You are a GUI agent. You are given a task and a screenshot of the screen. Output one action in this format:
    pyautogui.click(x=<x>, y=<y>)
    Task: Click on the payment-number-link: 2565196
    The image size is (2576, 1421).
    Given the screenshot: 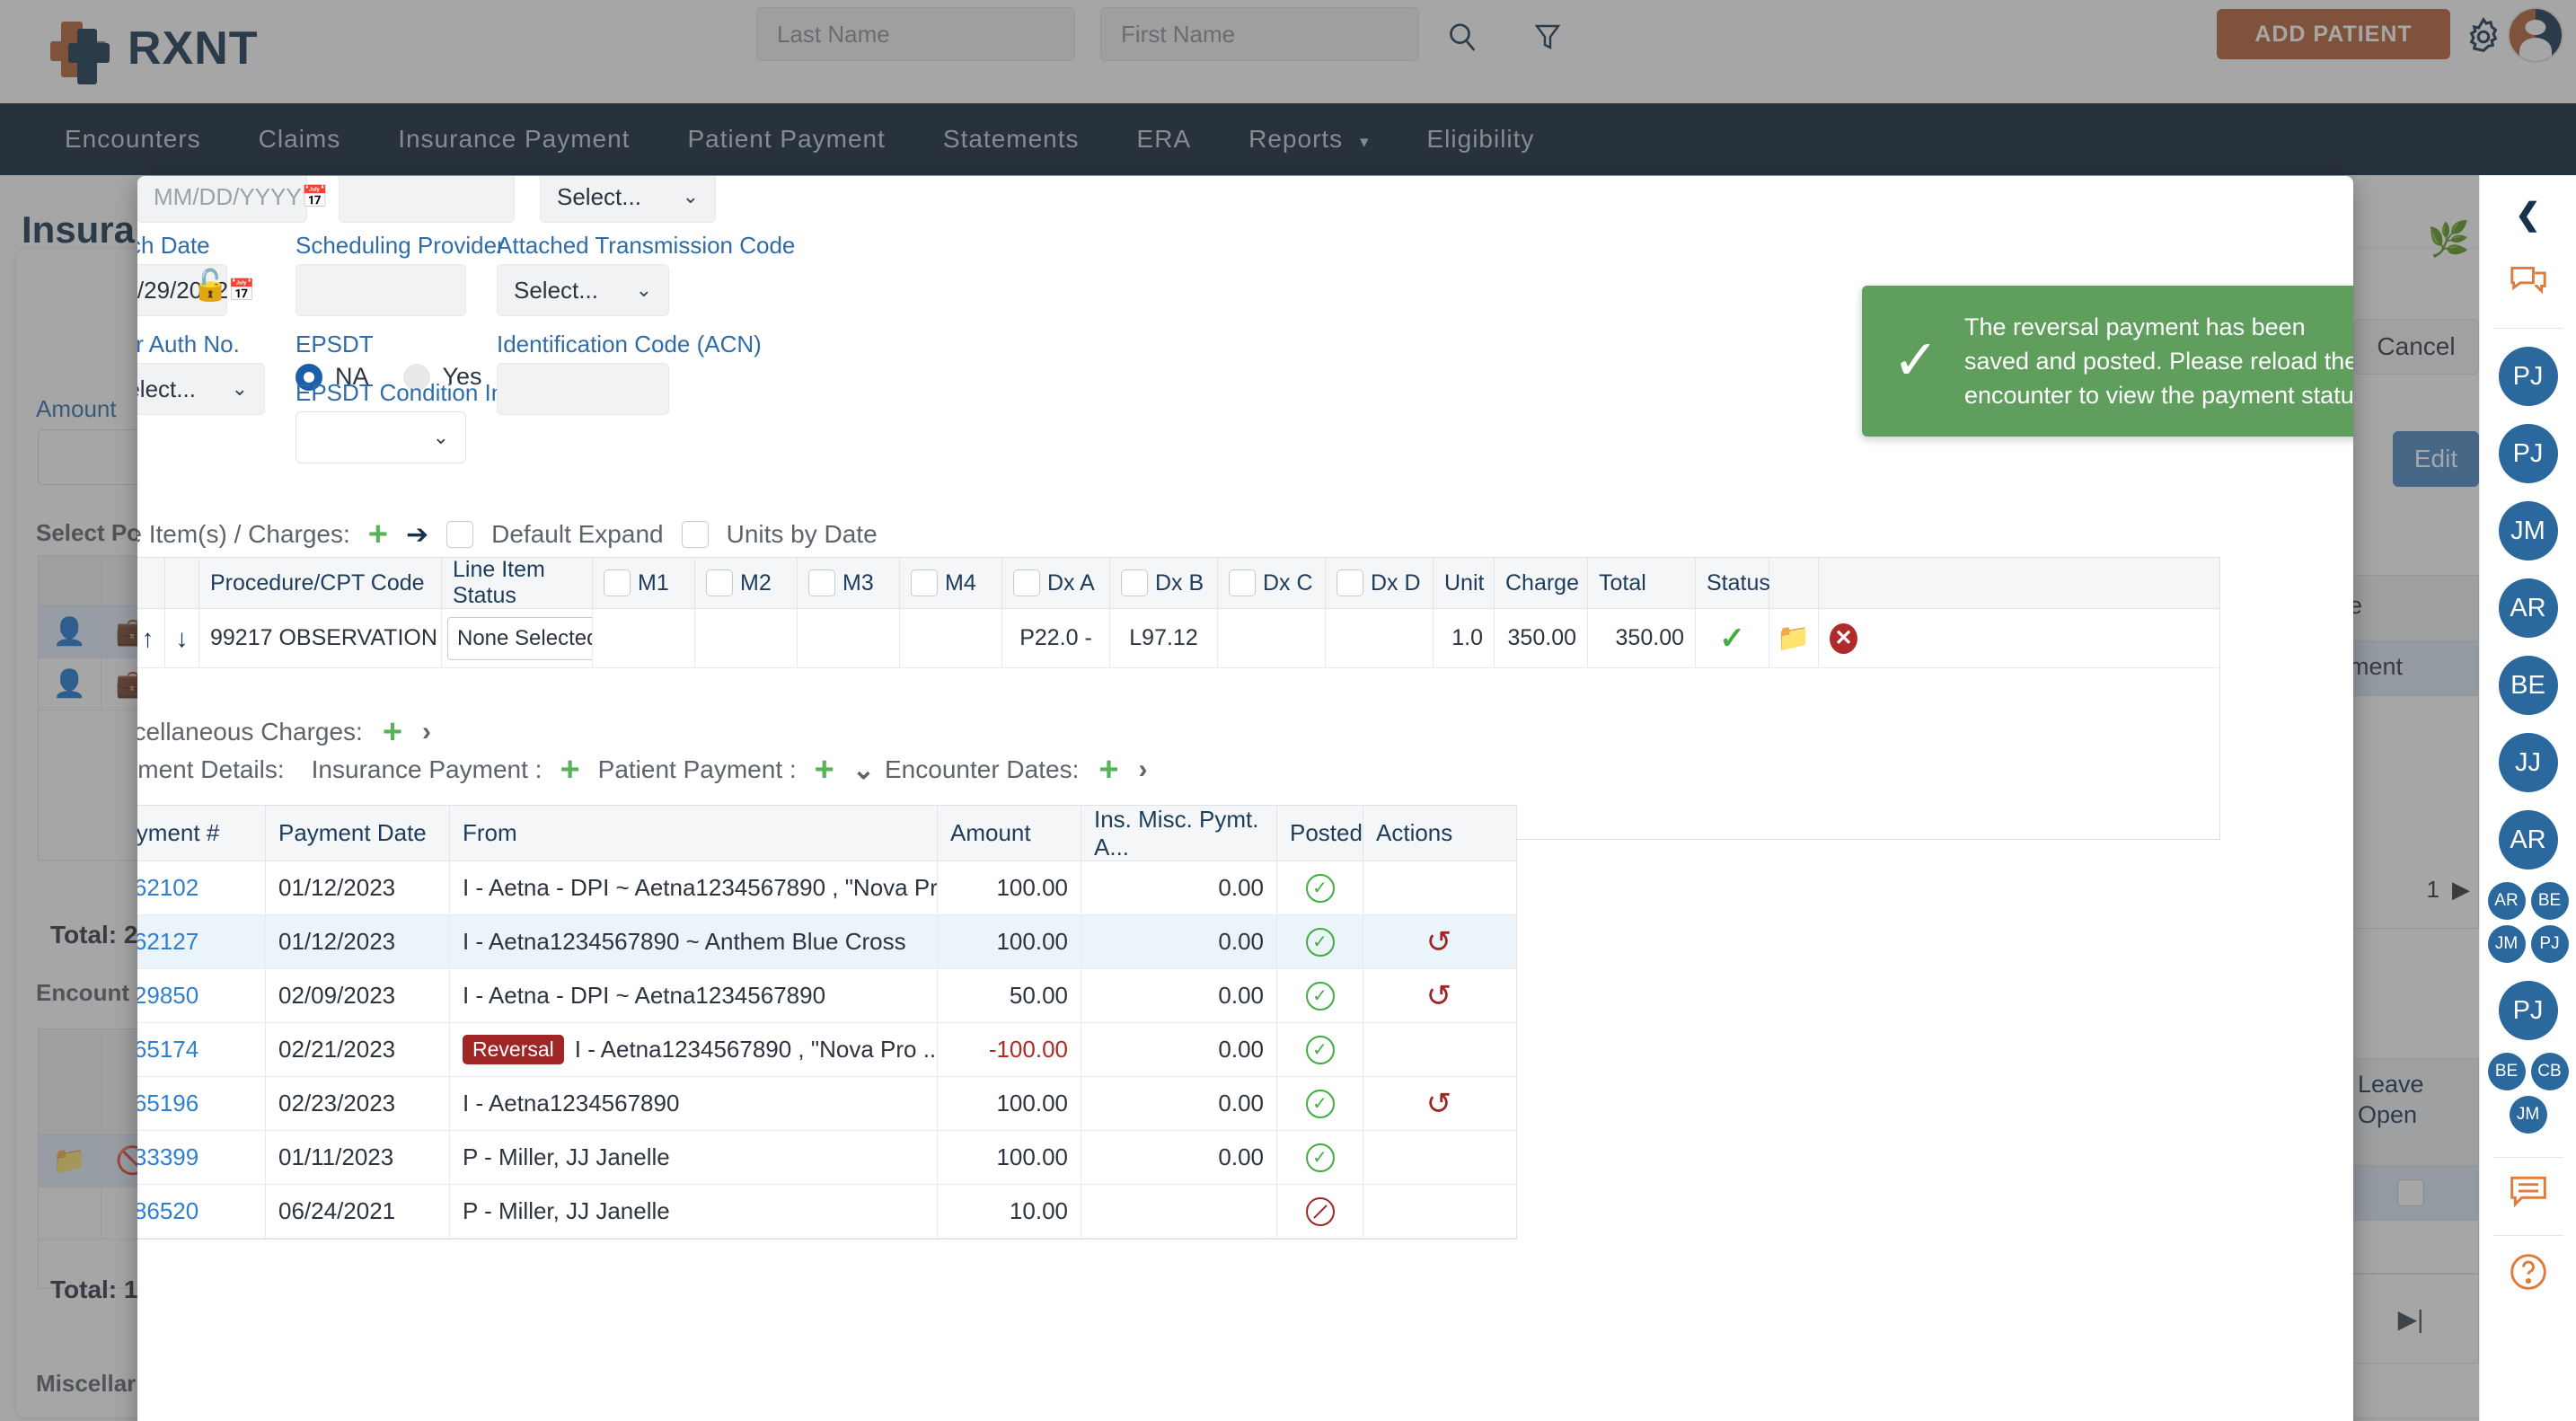 What is the action you would take?
    pyautogui.click(x=167, y=1103)
    